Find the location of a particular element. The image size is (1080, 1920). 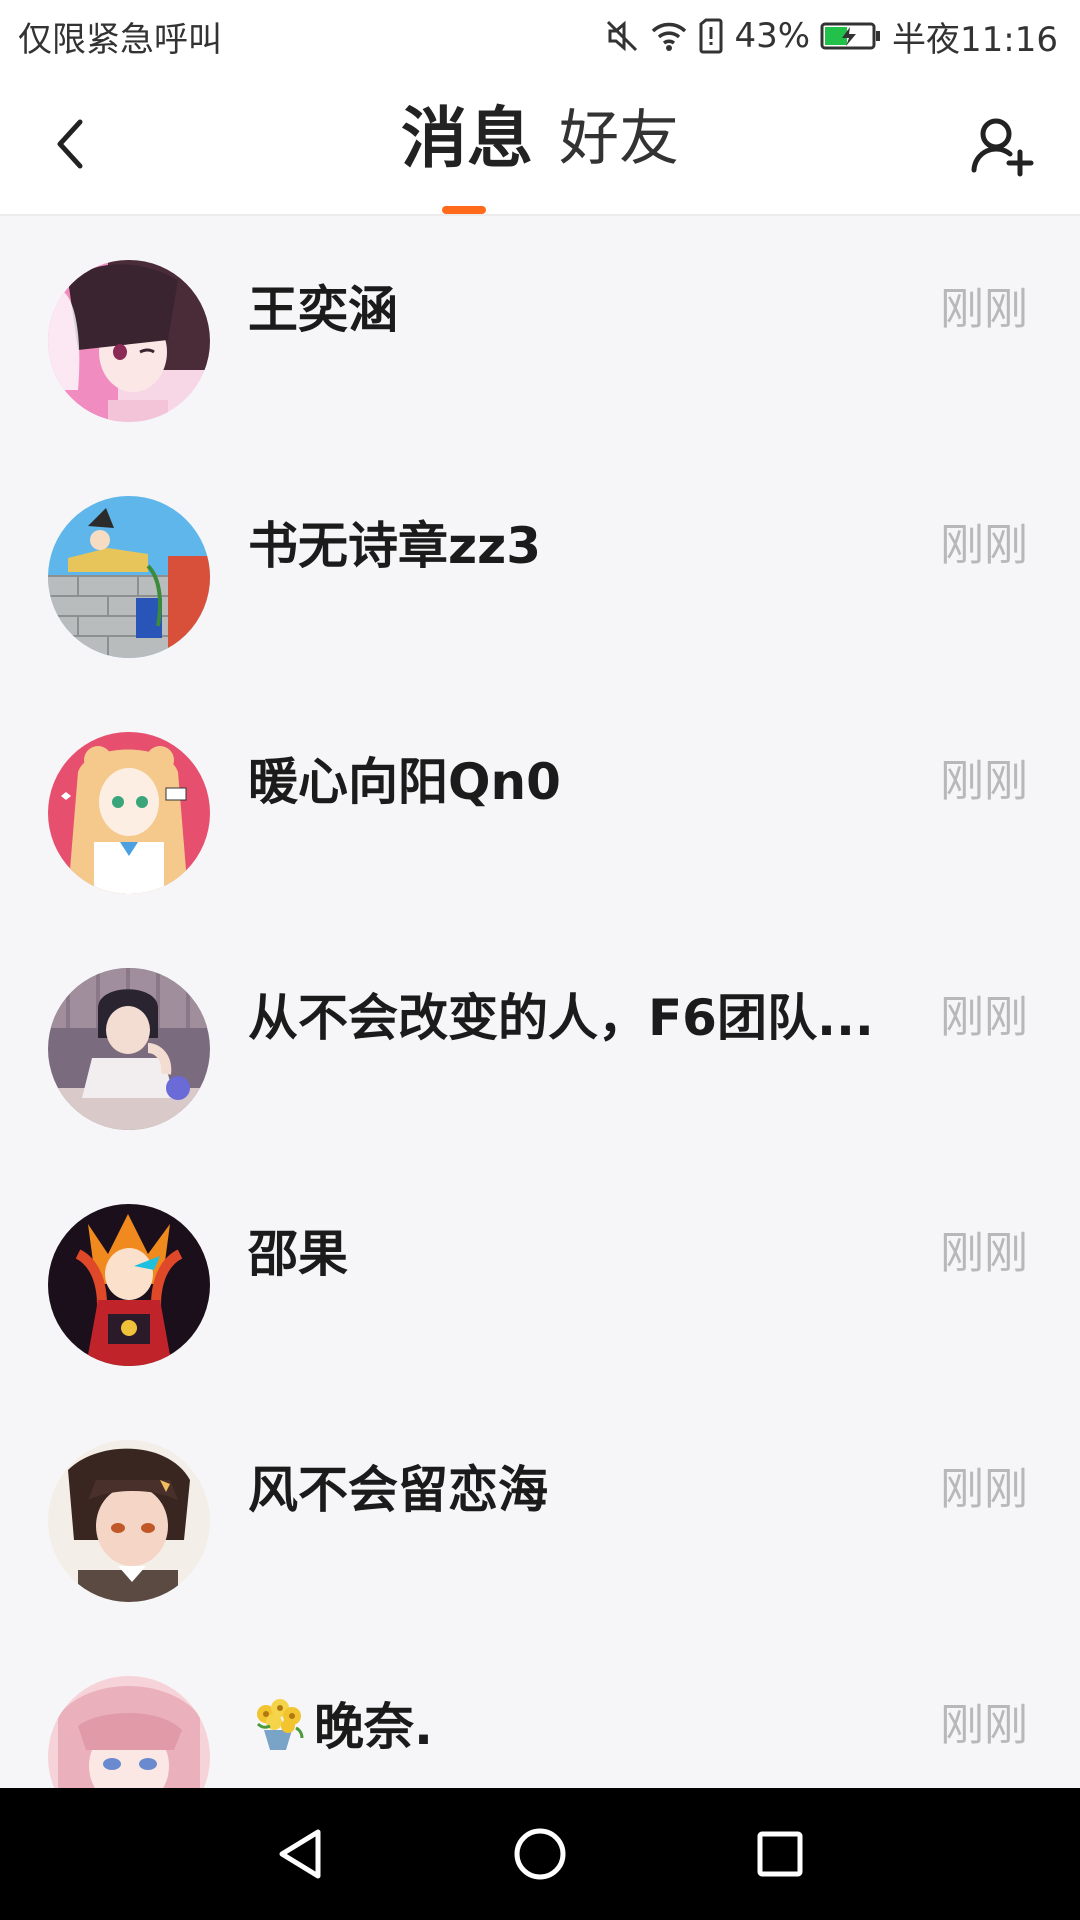

header: 消息 好友 is located at coordinates (540, 144).